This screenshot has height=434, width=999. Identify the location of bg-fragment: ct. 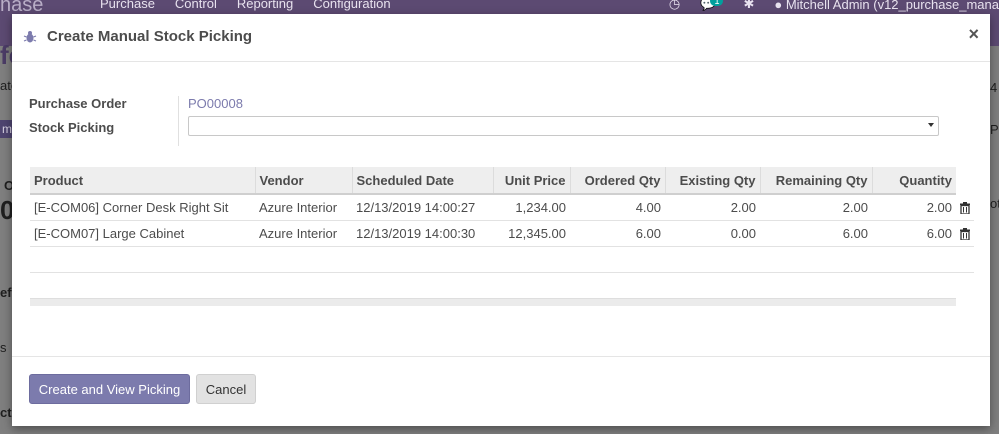
(6, 412).